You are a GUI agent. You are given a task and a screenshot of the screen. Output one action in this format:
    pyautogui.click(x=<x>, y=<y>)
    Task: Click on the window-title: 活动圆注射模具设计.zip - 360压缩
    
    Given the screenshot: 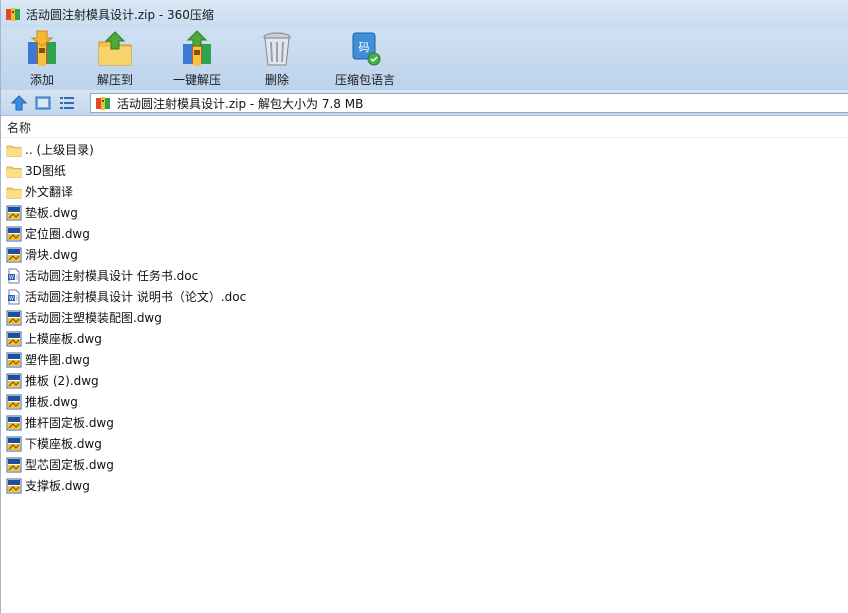 What is the action you would take?
    pyautogui.click(x=120, y=14)
    